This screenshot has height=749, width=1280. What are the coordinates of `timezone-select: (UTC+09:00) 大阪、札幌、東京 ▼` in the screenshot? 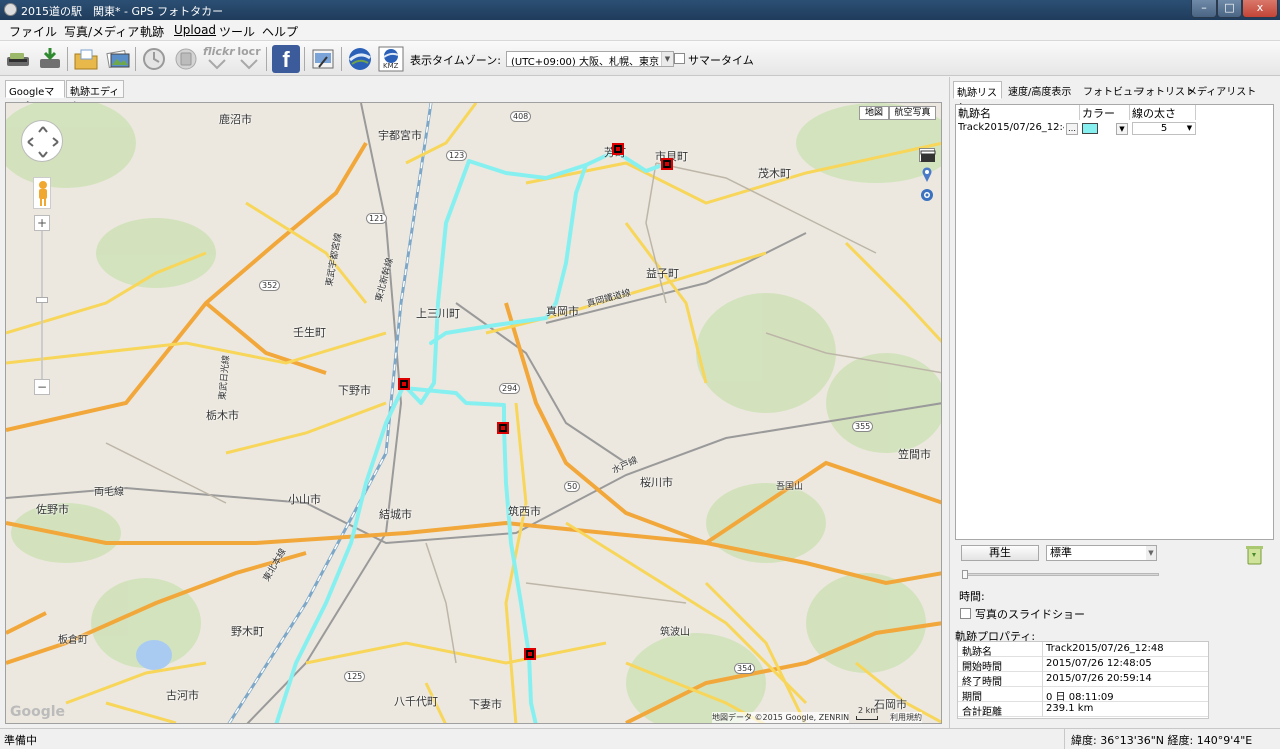 It's located at (590, 59).